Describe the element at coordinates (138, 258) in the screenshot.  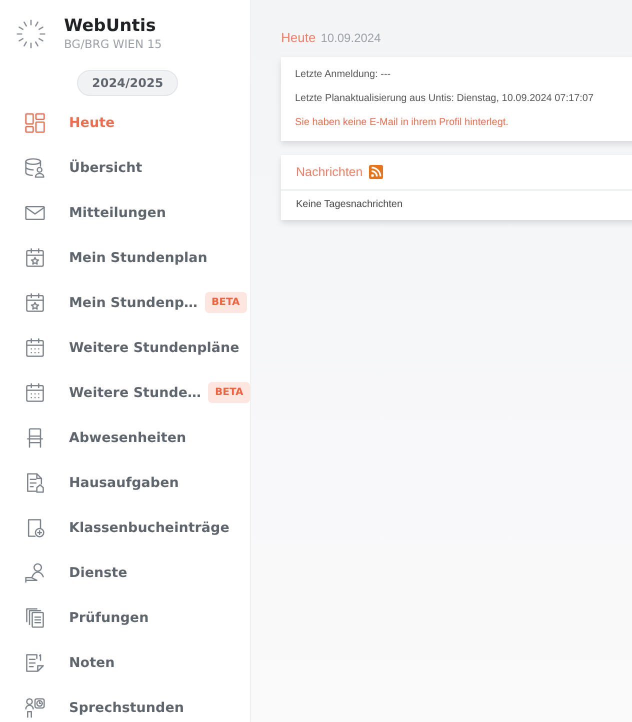
I see `nav-label: Mein Stundenplan` at that location.